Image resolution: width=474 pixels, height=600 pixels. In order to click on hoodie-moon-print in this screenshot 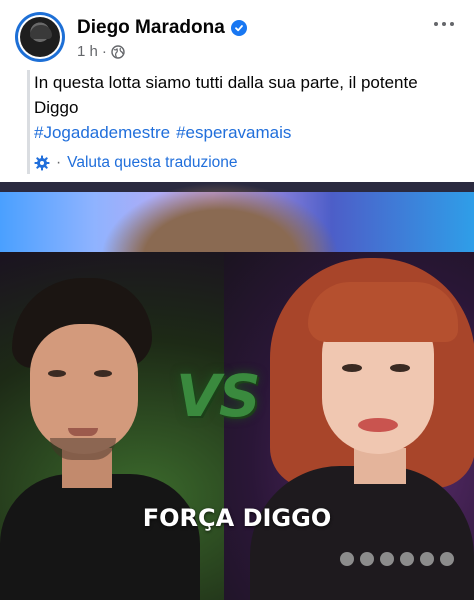, I will do `click(397, 559)`.